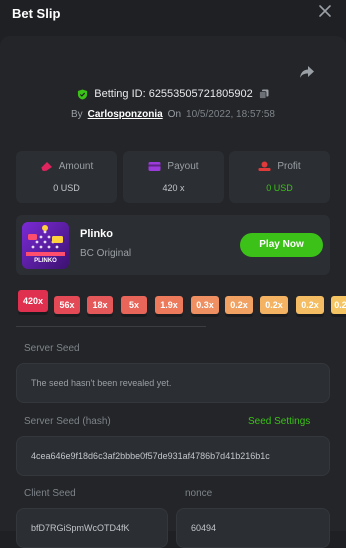  I want to click on game-subtitle: BC Original, so click(106, 253).